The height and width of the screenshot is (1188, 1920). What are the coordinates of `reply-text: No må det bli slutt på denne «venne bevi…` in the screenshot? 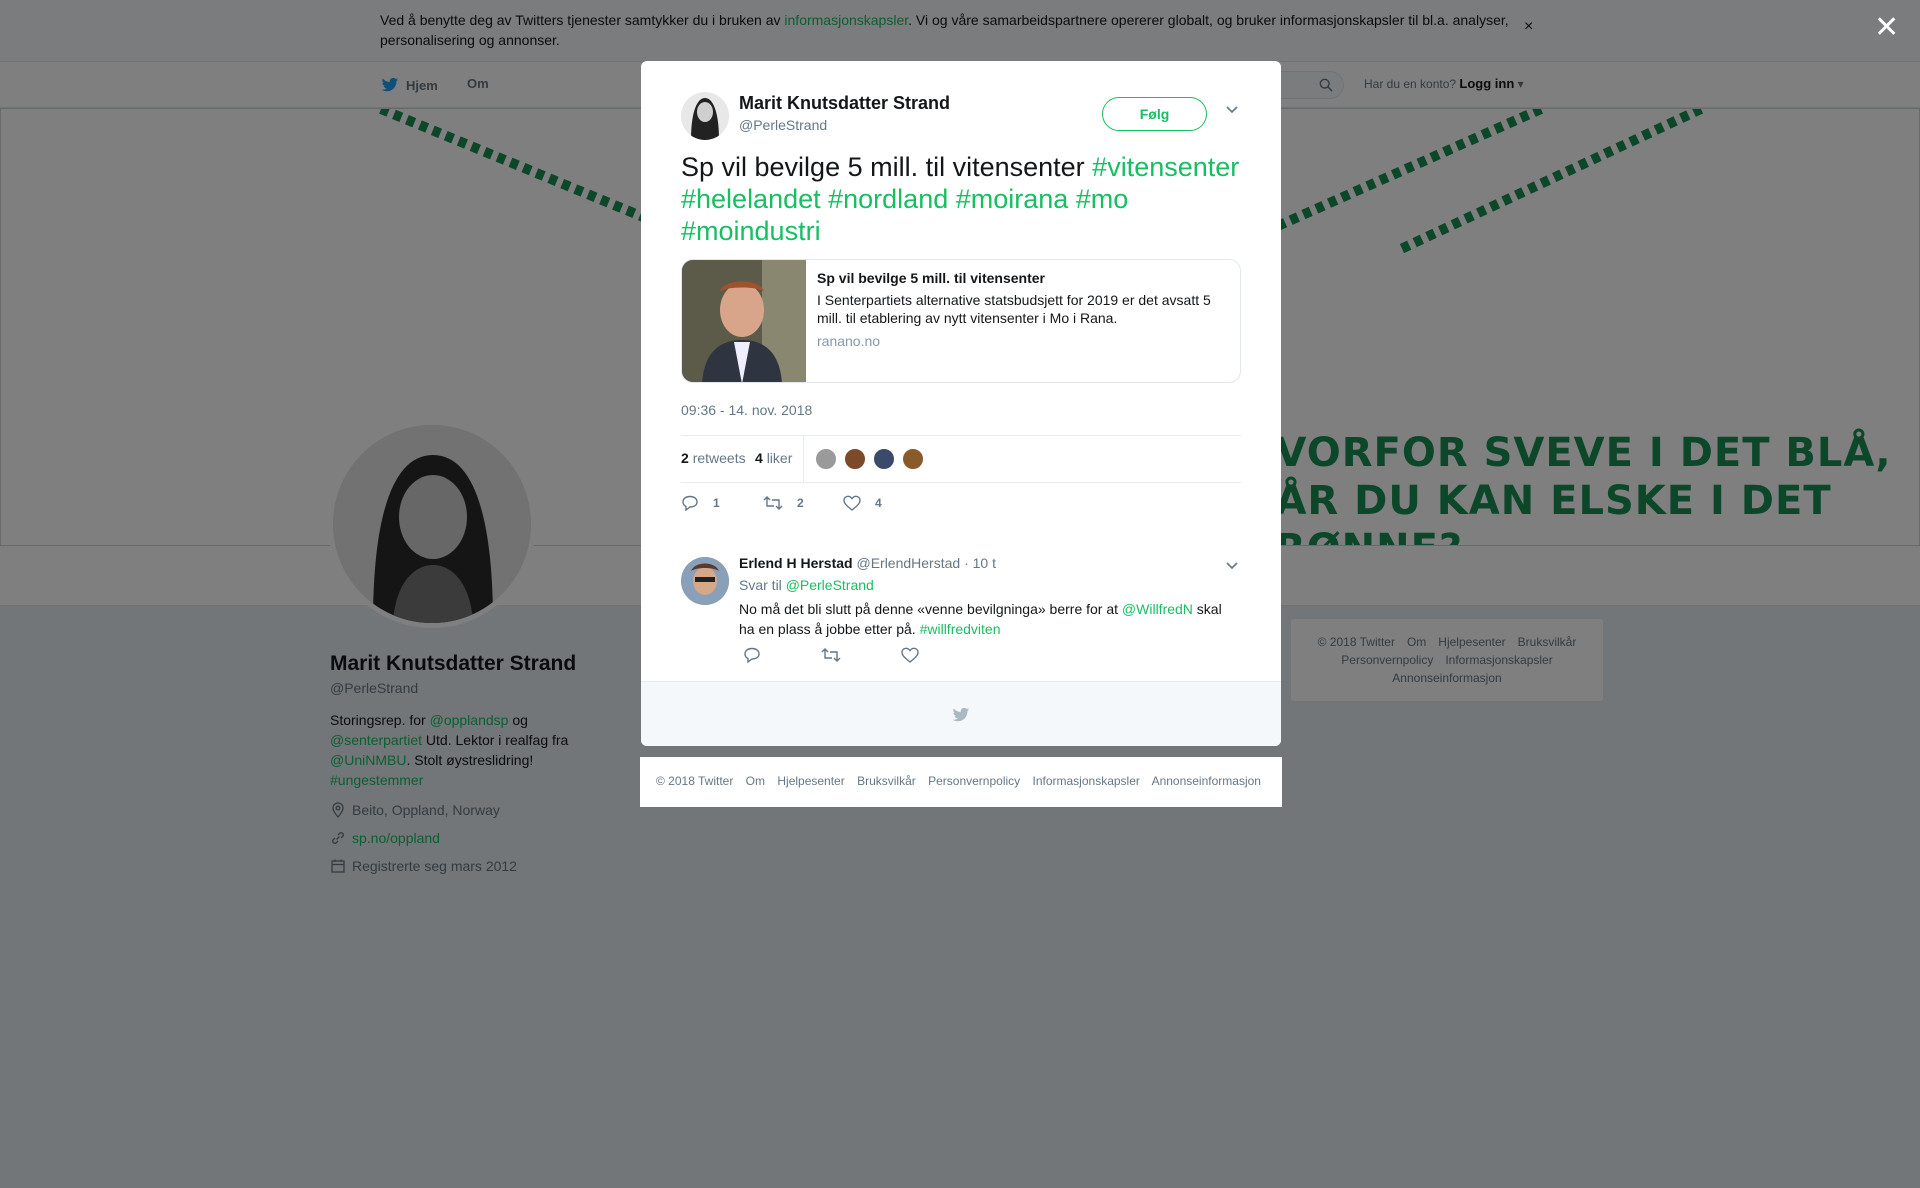 It's located at (989, 619).